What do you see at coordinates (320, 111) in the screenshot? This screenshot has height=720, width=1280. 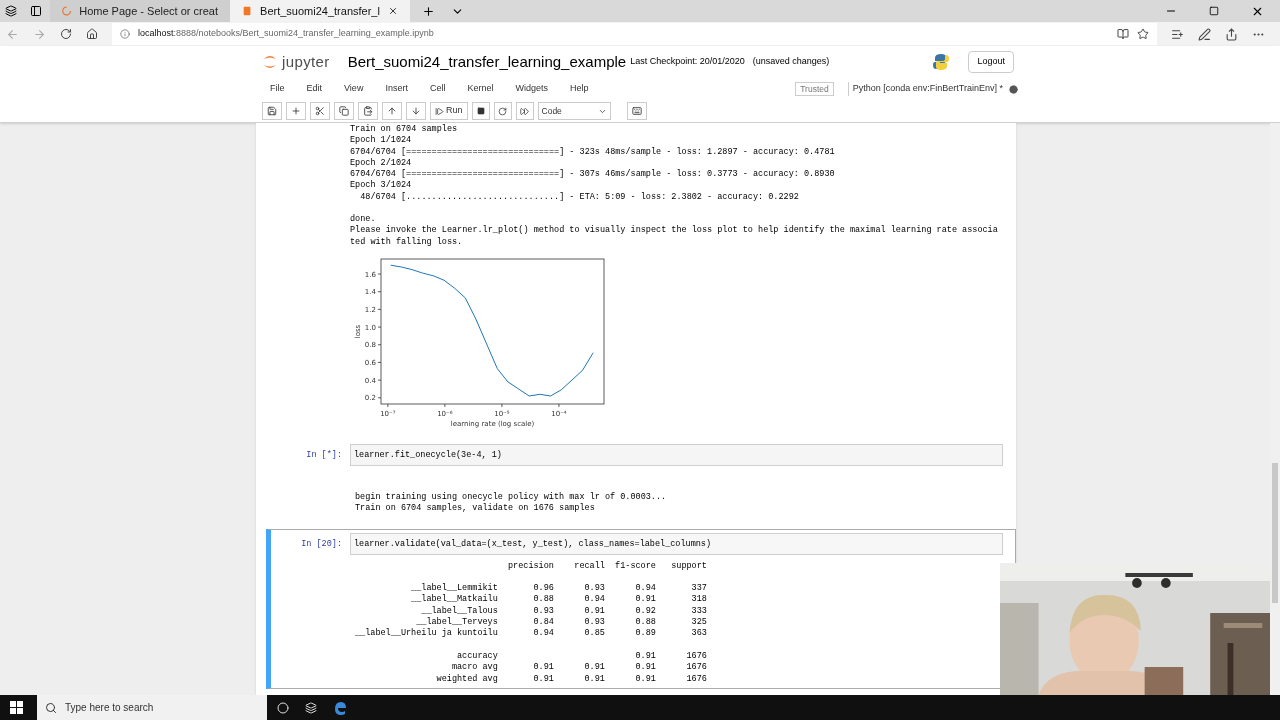 I see `scissors-button` at bounding box center [320, 111].